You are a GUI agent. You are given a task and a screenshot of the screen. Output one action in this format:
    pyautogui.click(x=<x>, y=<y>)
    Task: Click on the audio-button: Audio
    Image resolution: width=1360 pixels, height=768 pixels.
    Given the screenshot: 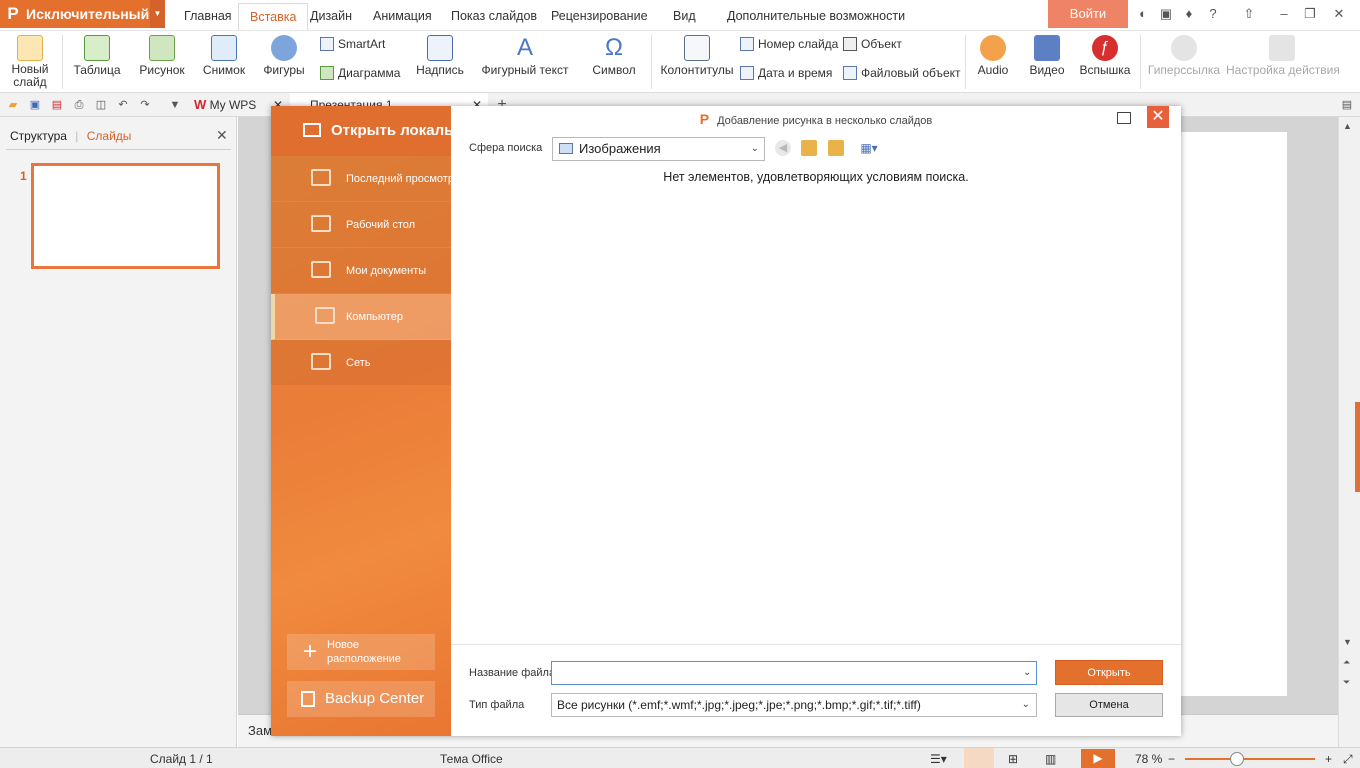 What is the action you would take?
    pyautogui.click(x=993, y=54)
    